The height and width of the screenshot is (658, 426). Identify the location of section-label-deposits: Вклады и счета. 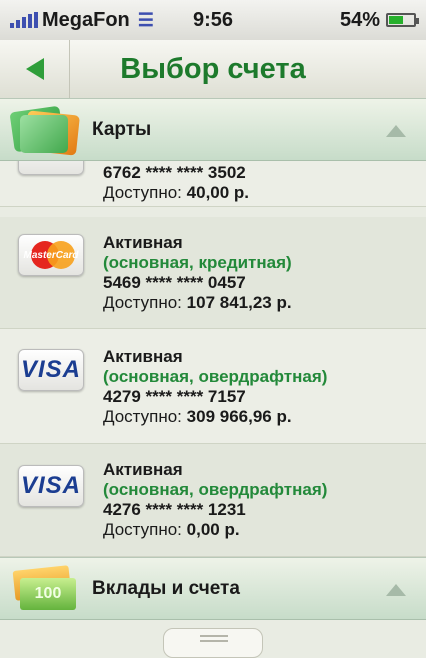
(166, 588).